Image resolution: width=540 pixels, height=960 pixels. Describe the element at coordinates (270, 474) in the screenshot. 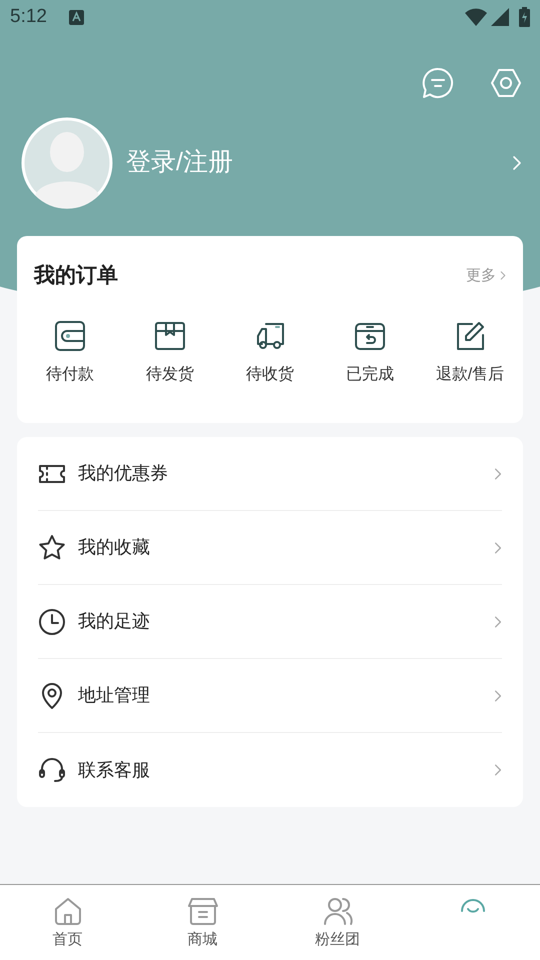

I see `menu-item: 我的优惠券` at that location.